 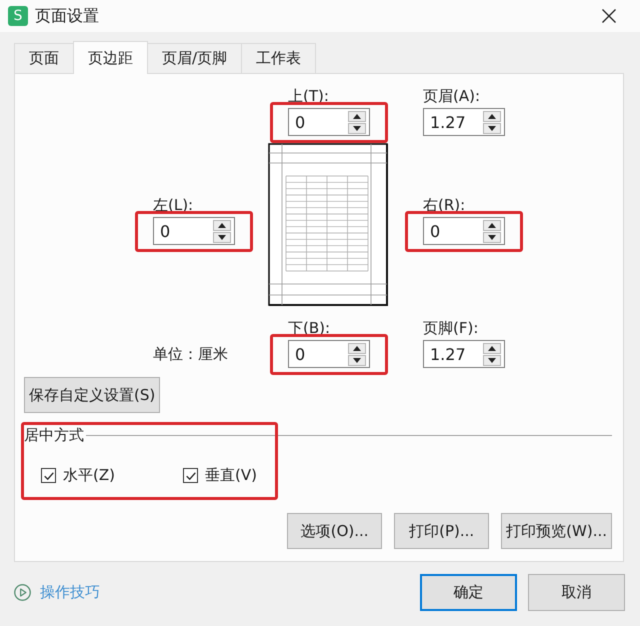 What do you see at coordinates (173, 205) in the screenshot?
I see `field-label: 左(L):` at bounding box center [173, 205].